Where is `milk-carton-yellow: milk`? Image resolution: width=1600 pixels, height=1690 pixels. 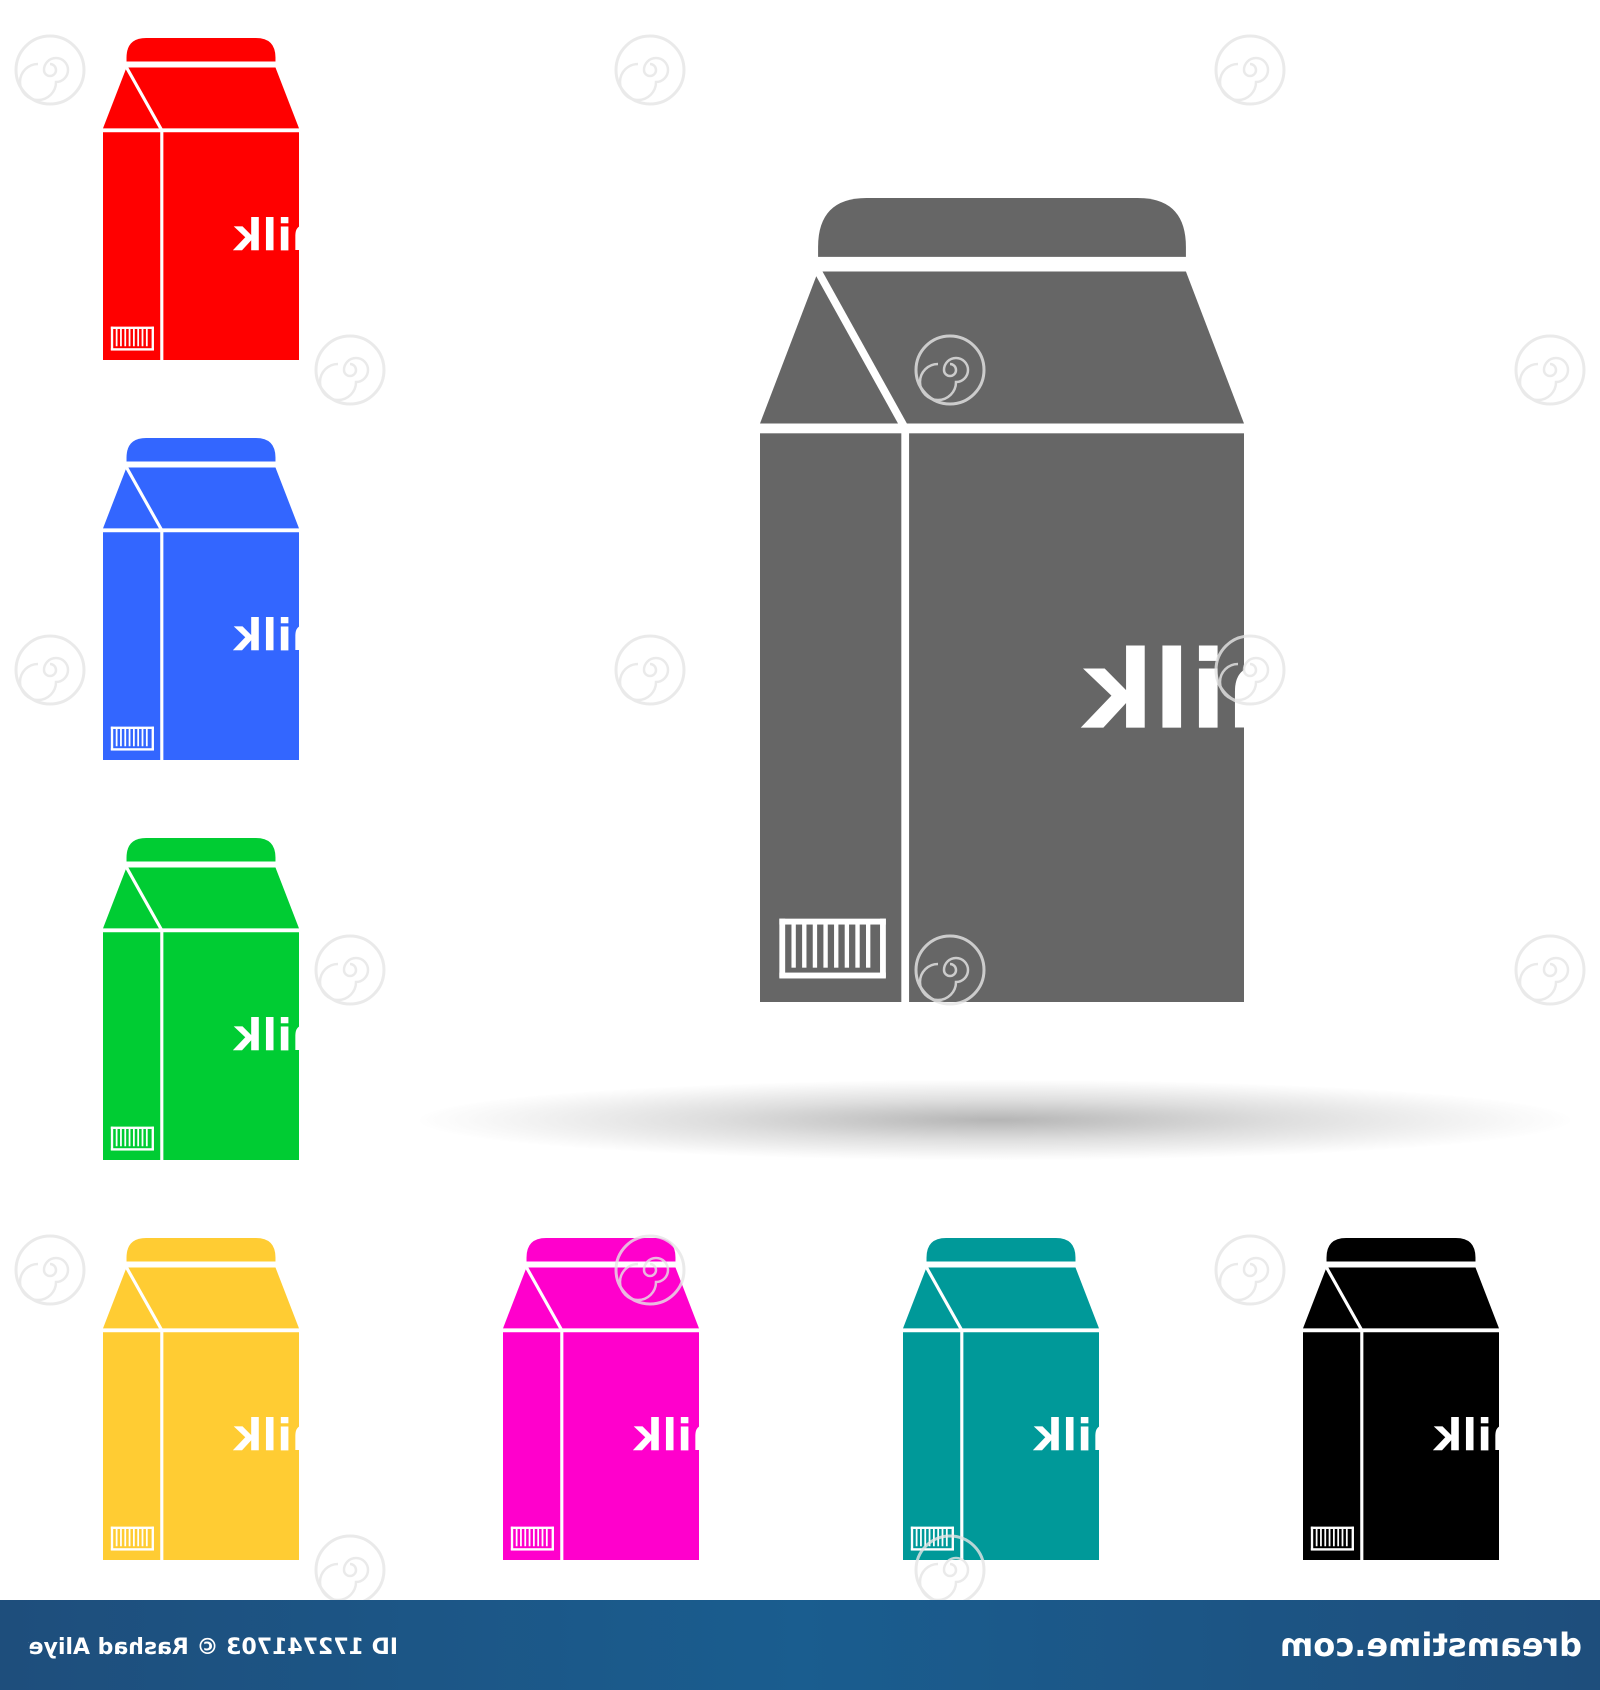 milk-carton-yellow: milk is located at coordinates (201, 1399).